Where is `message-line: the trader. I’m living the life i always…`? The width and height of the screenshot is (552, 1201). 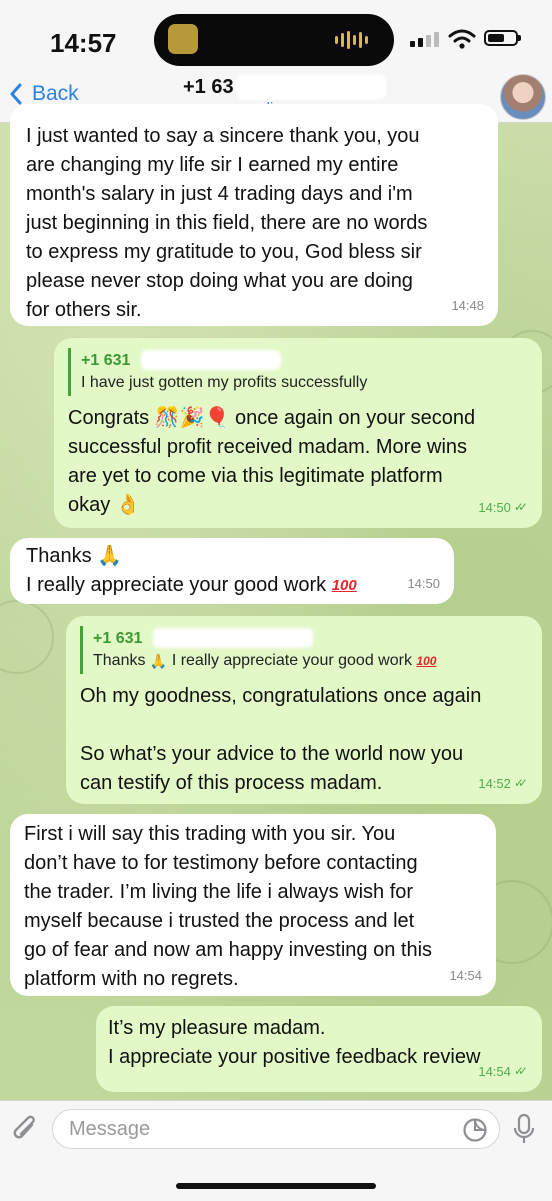 message-line: the trader. I’m living the life i always… is located at coordinates (219, 892).